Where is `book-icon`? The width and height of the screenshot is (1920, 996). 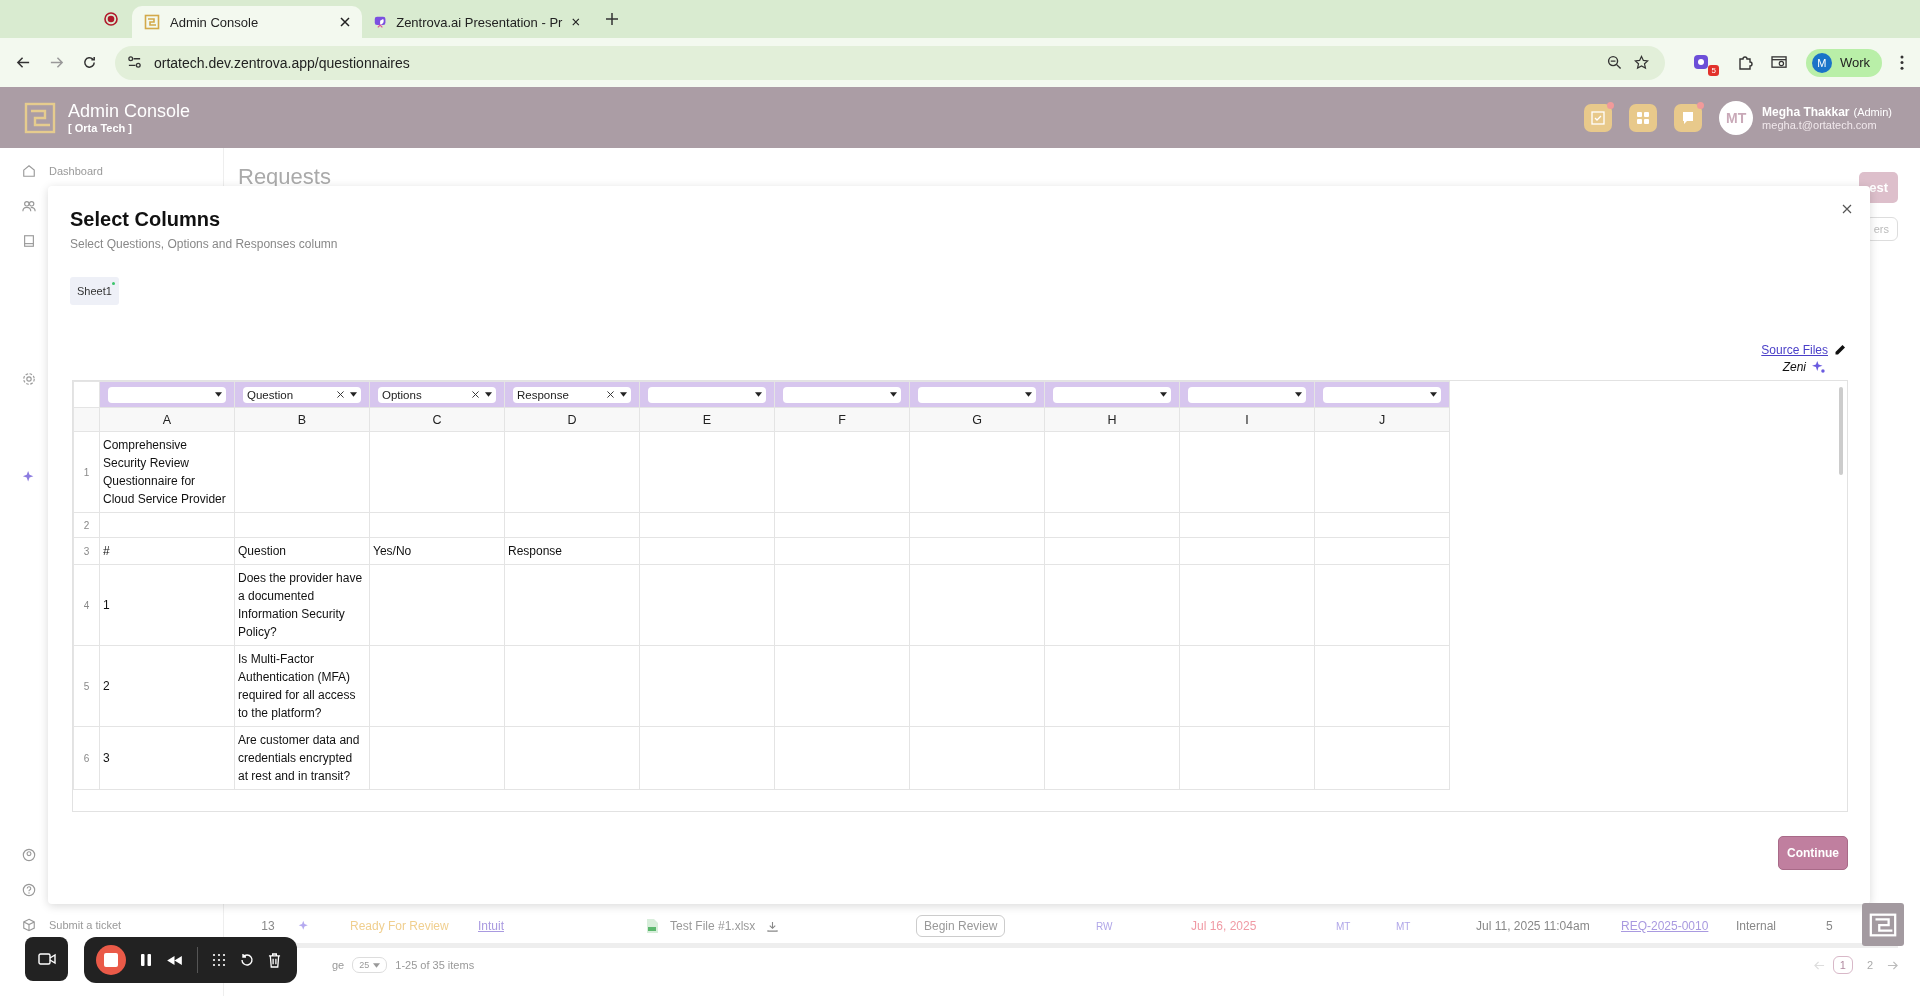 book-icon is located at coordinates (29, 241).